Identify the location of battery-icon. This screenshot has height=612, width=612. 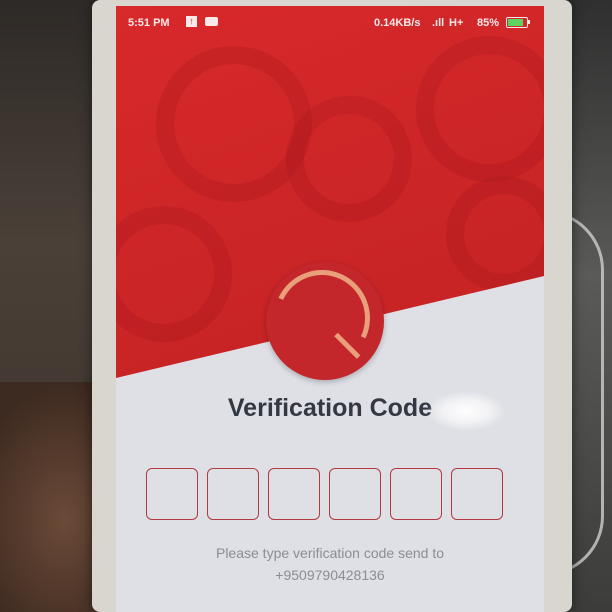
(517, 22).